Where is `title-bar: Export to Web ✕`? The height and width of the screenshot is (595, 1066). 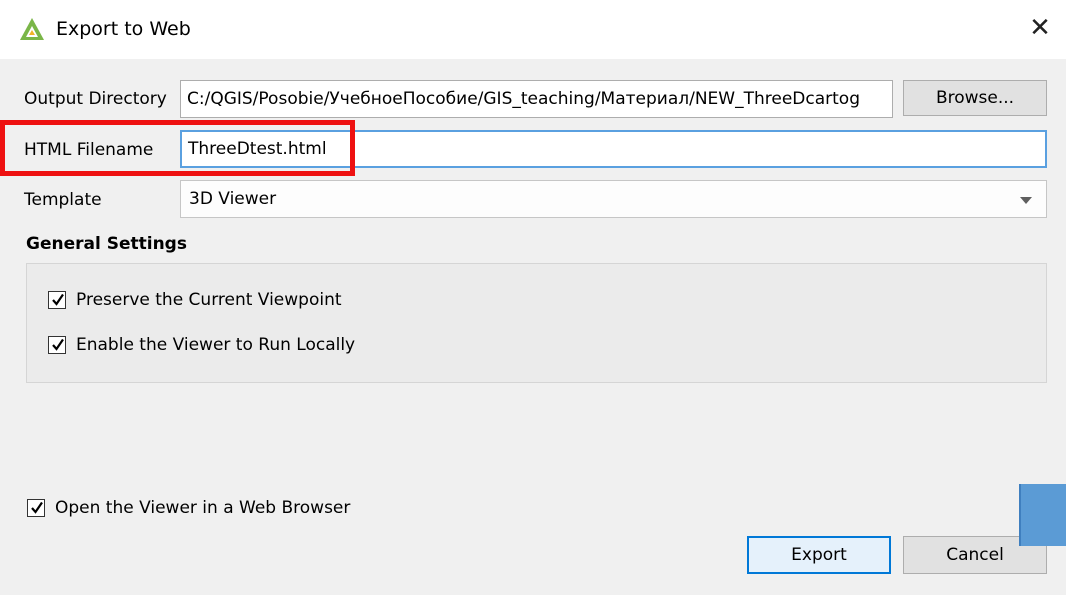
title-bar: Export to Web ✕ is located at coordinates (533, 29).